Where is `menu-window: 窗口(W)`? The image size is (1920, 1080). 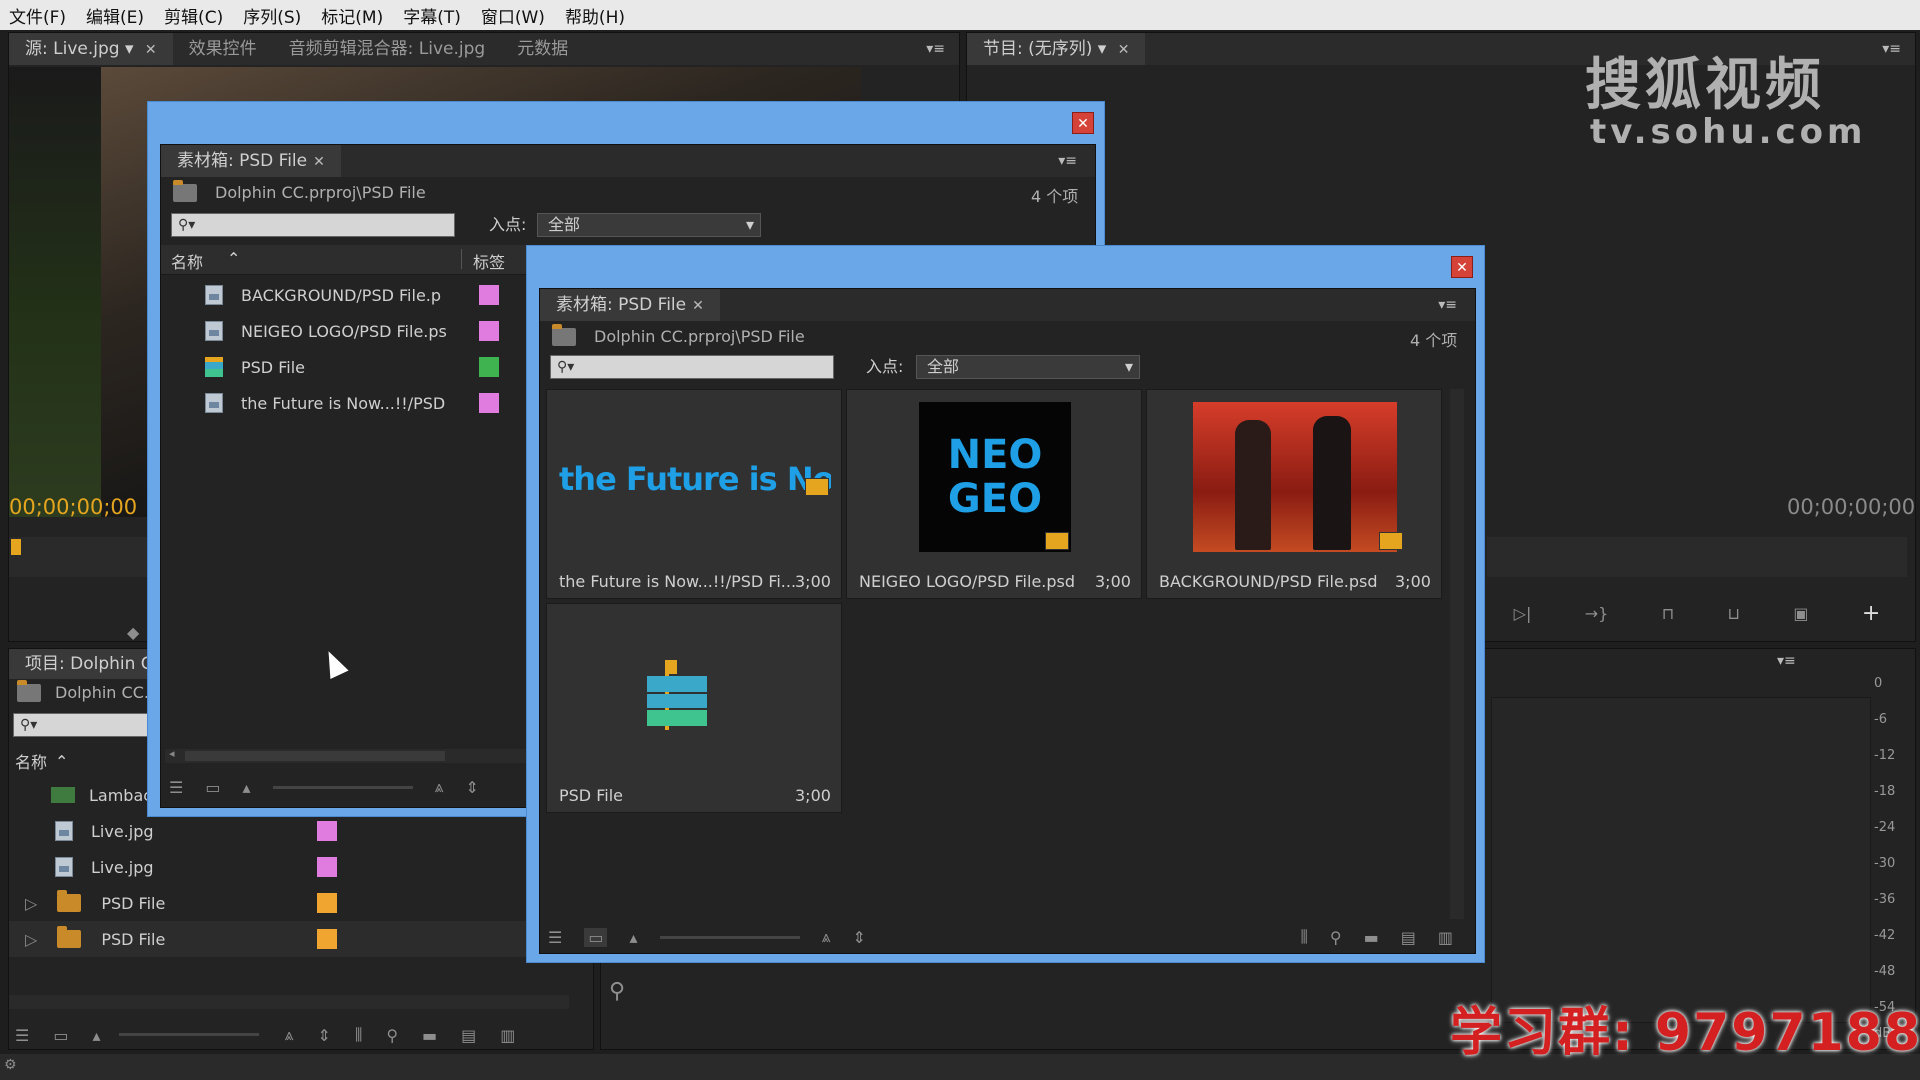 menu-window: 窗口(W) is located at coordinates (514, 15).